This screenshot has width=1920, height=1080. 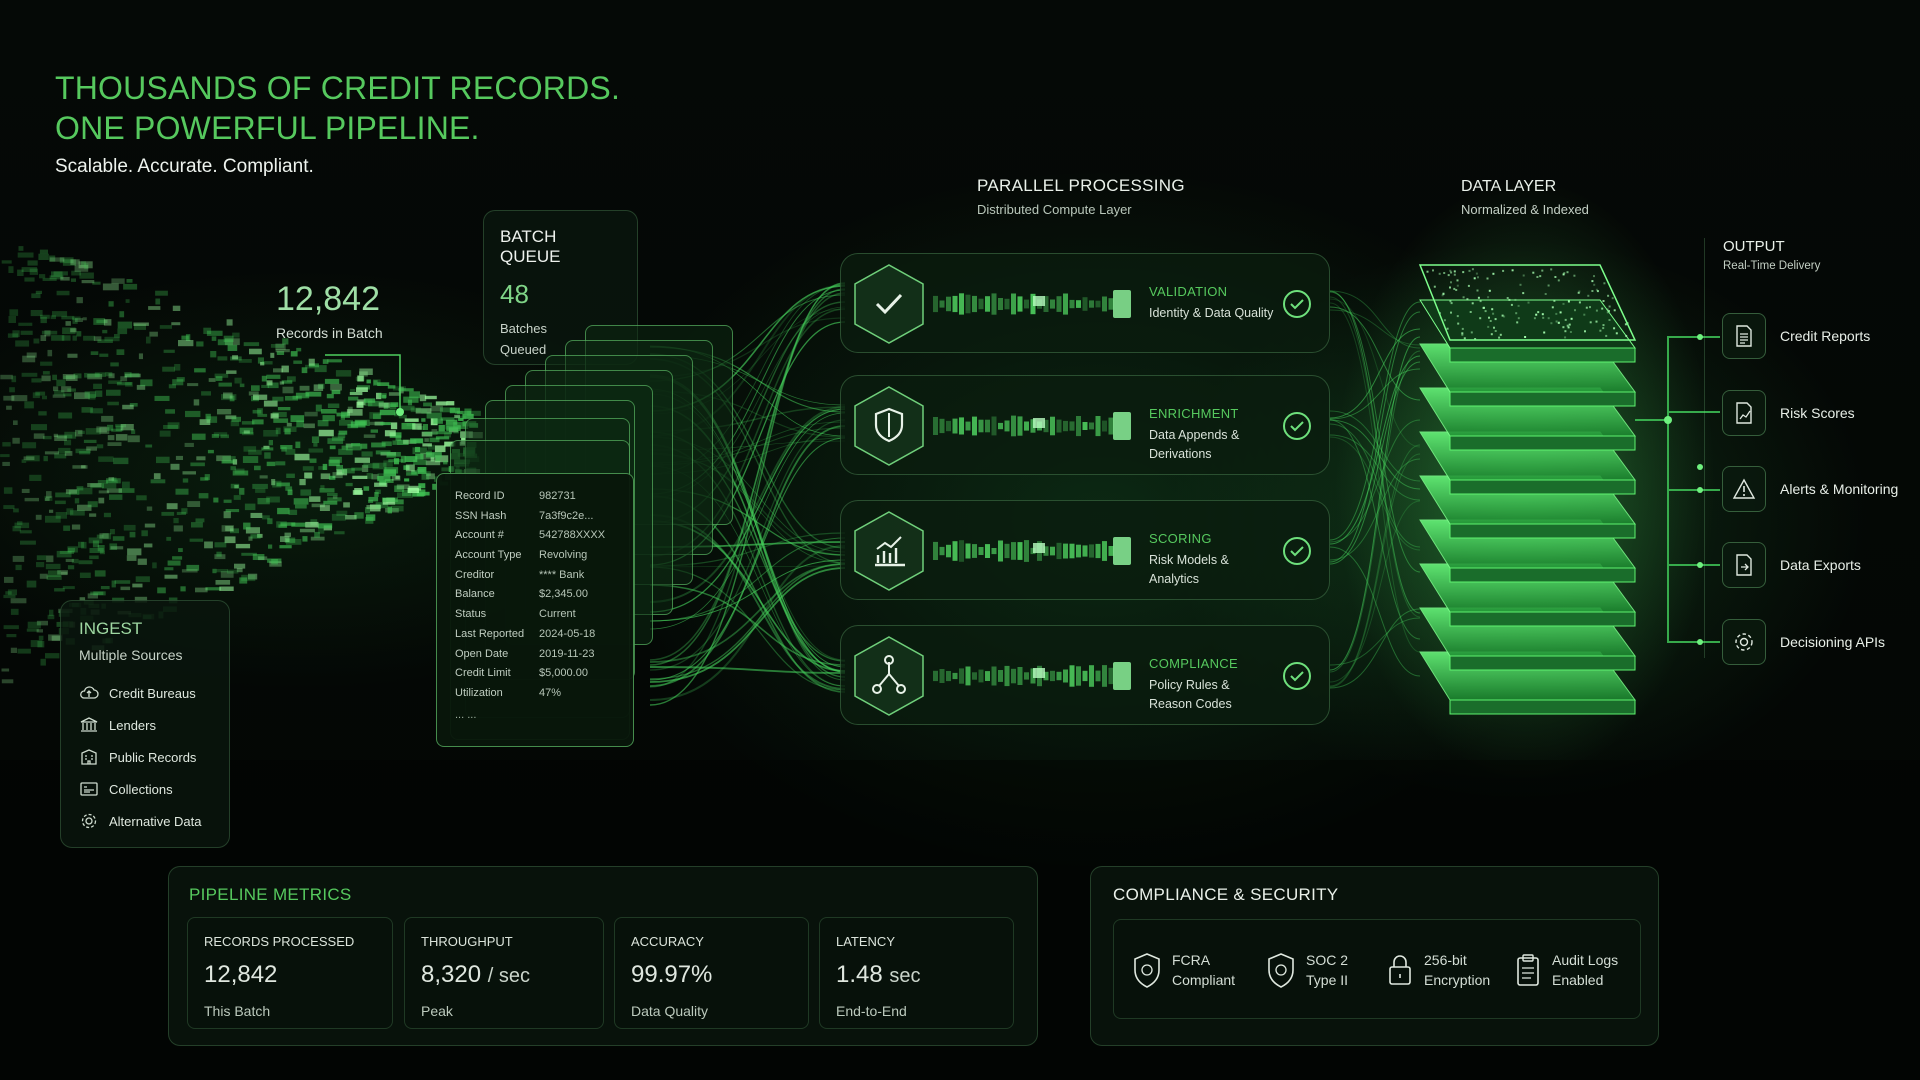 I want to click on metric-footnote: End-to-End, so click(x=871, y=1011).